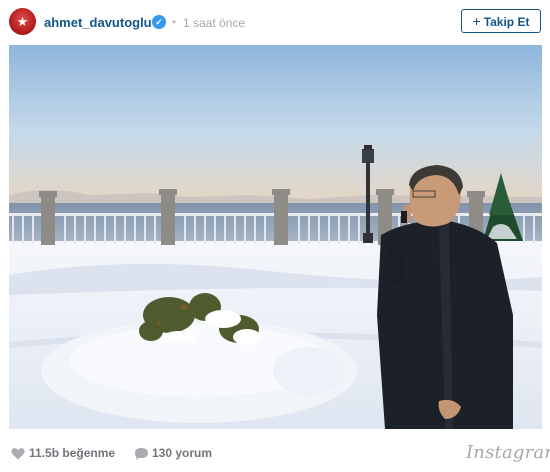 This screenshot has width=550, height=472. What do you see at coordinates (141, 453) in the screenshot?
I see `comment-bubble-icon` at bounding box center [141, 453].